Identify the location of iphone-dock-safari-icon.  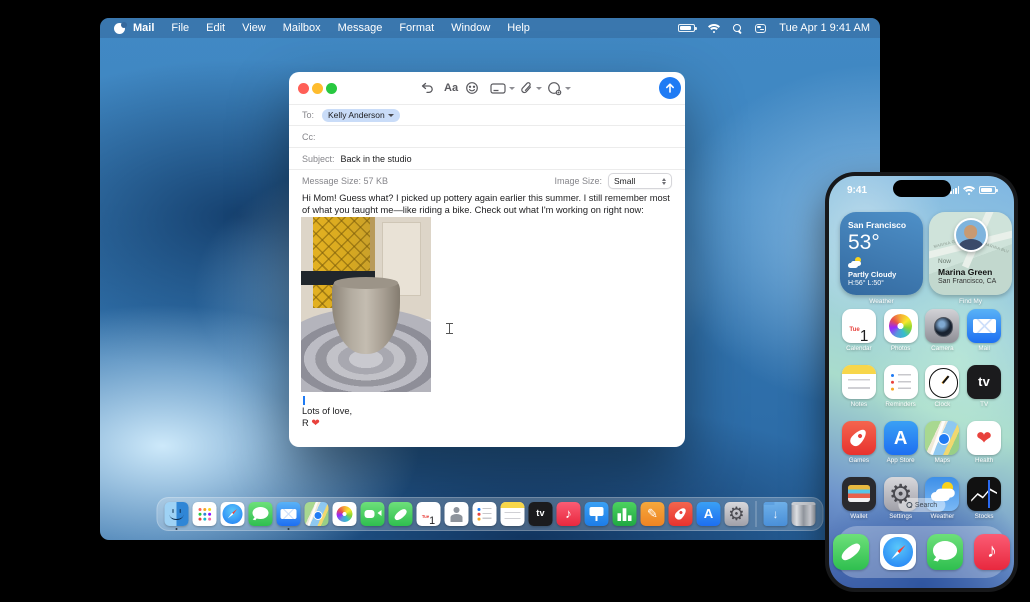
(898, 552).